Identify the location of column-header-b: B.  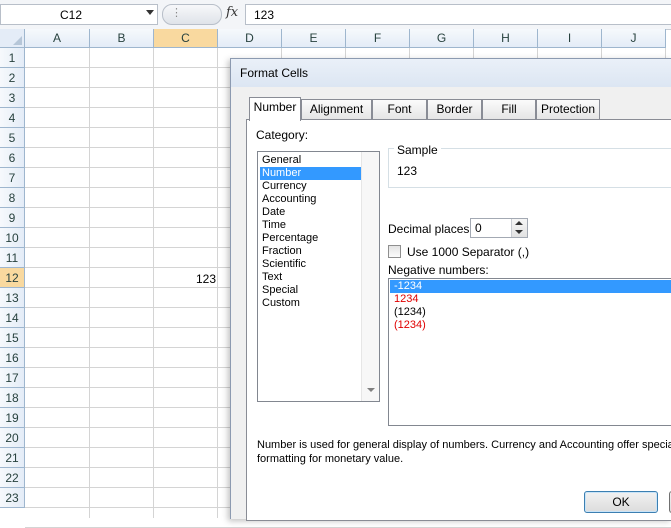
(122, 38).